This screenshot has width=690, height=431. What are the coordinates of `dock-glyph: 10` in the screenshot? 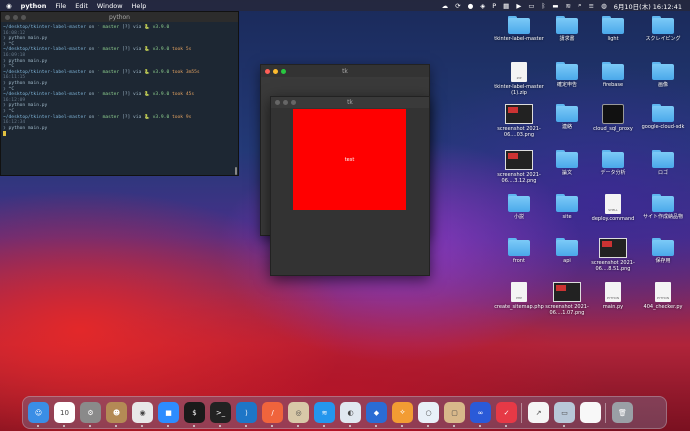 It's located at (64, 412).